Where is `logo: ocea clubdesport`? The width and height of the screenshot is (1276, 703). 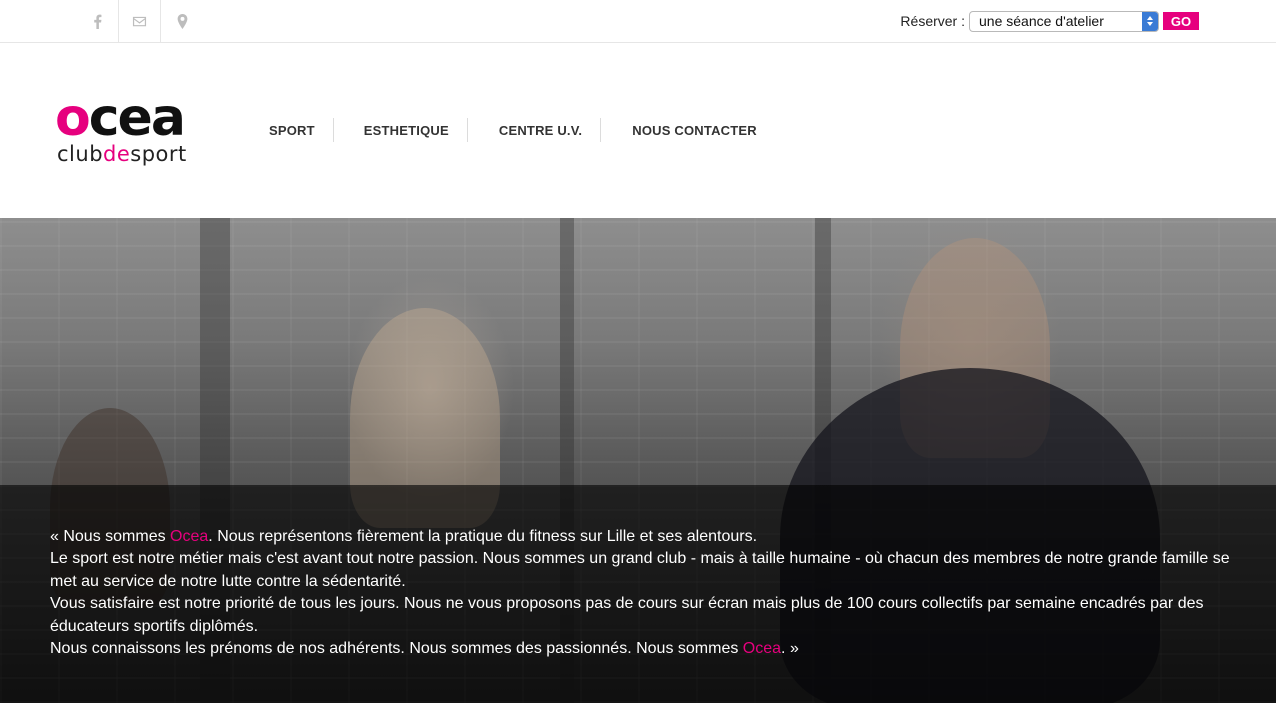
logo: ocea clubdesport is located at coordinates (140, 128).